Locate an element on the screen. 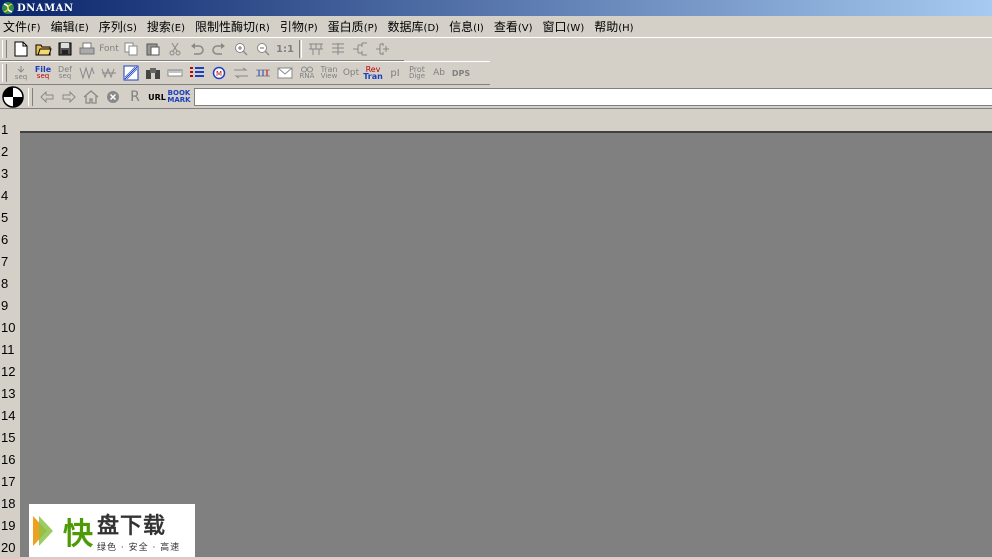  rev-tran-button: Rev Tran is located at coordinates (373, 73).